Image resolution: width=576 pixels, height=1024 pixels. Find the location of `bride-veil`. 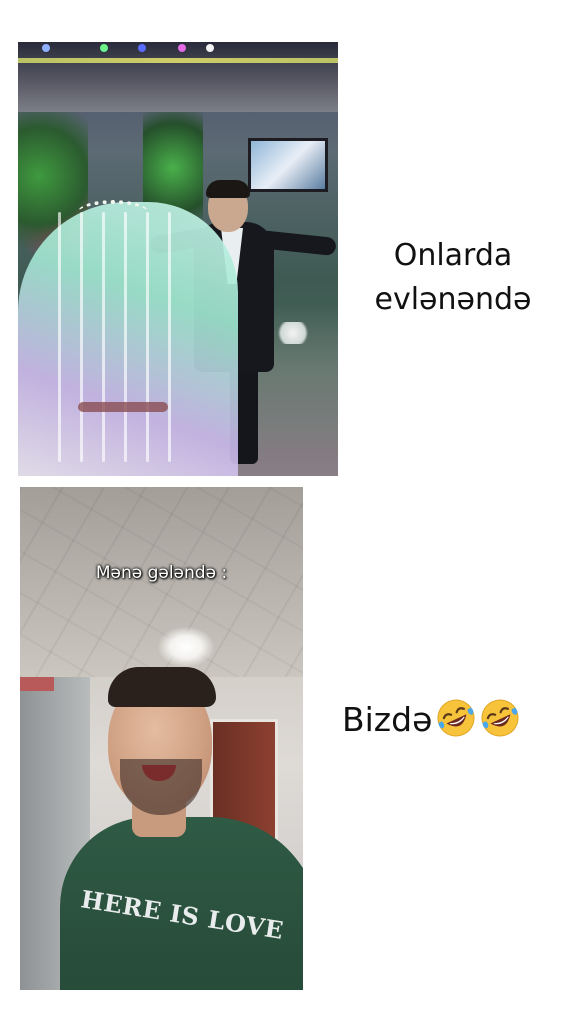

bride-veil is located at coordinates (128, 339).